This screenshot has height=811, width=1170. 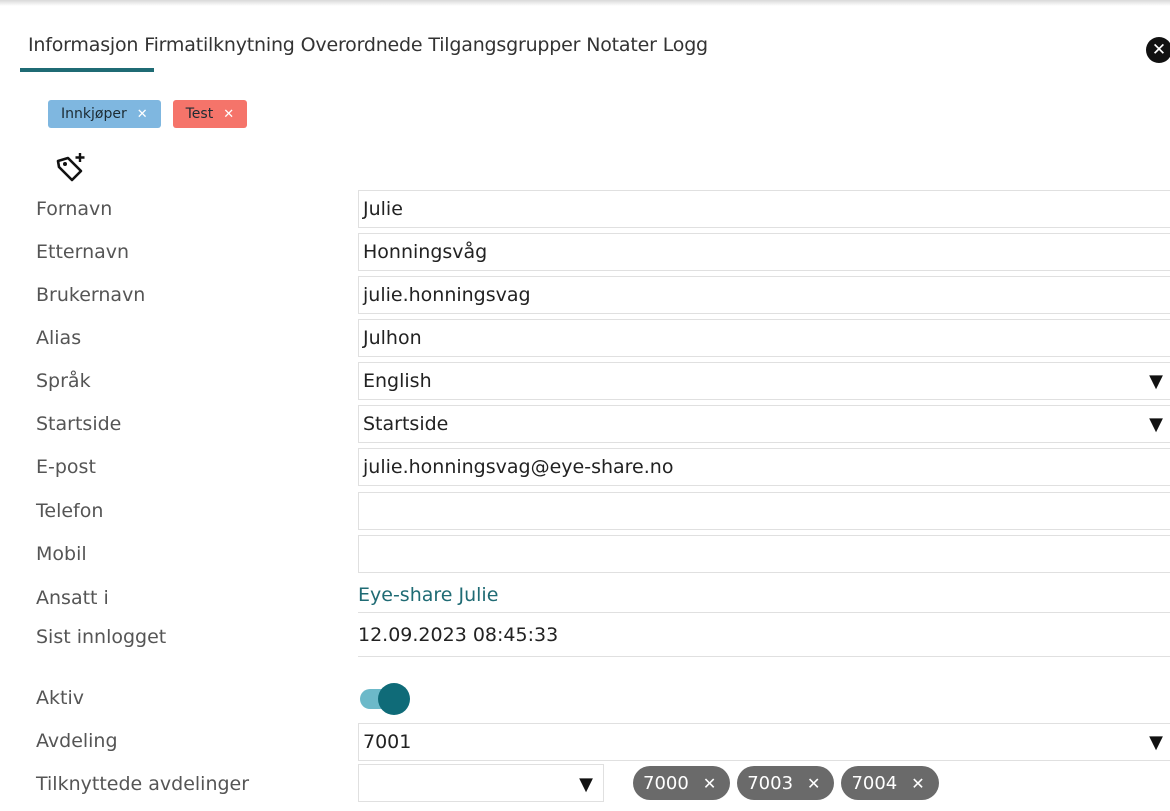 What do you see at coordinates (77, 741) in the screenshot?
I see `avdeling-label: Avdeling` at bounding box center [77, 741].